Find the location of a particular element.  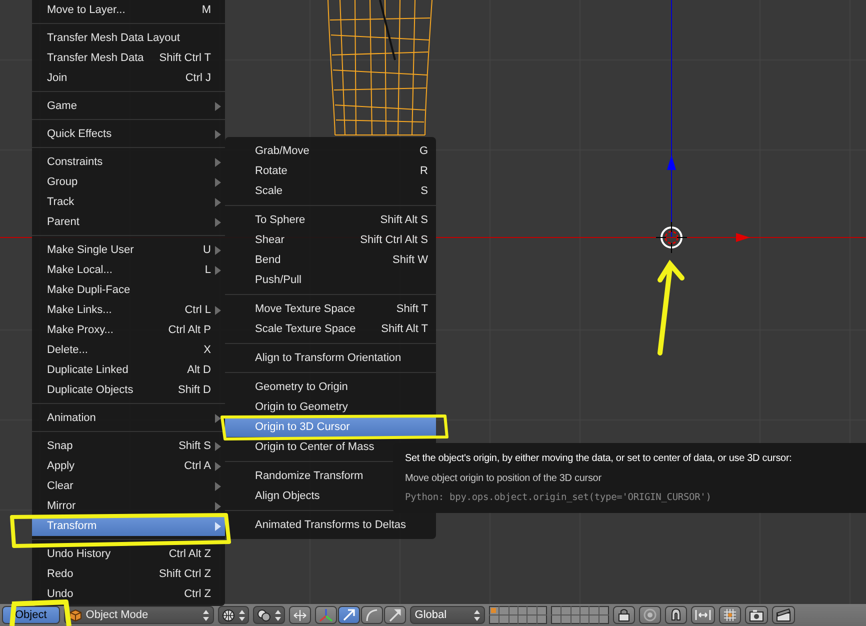

camera-icon is located at coordinates (756, 615).